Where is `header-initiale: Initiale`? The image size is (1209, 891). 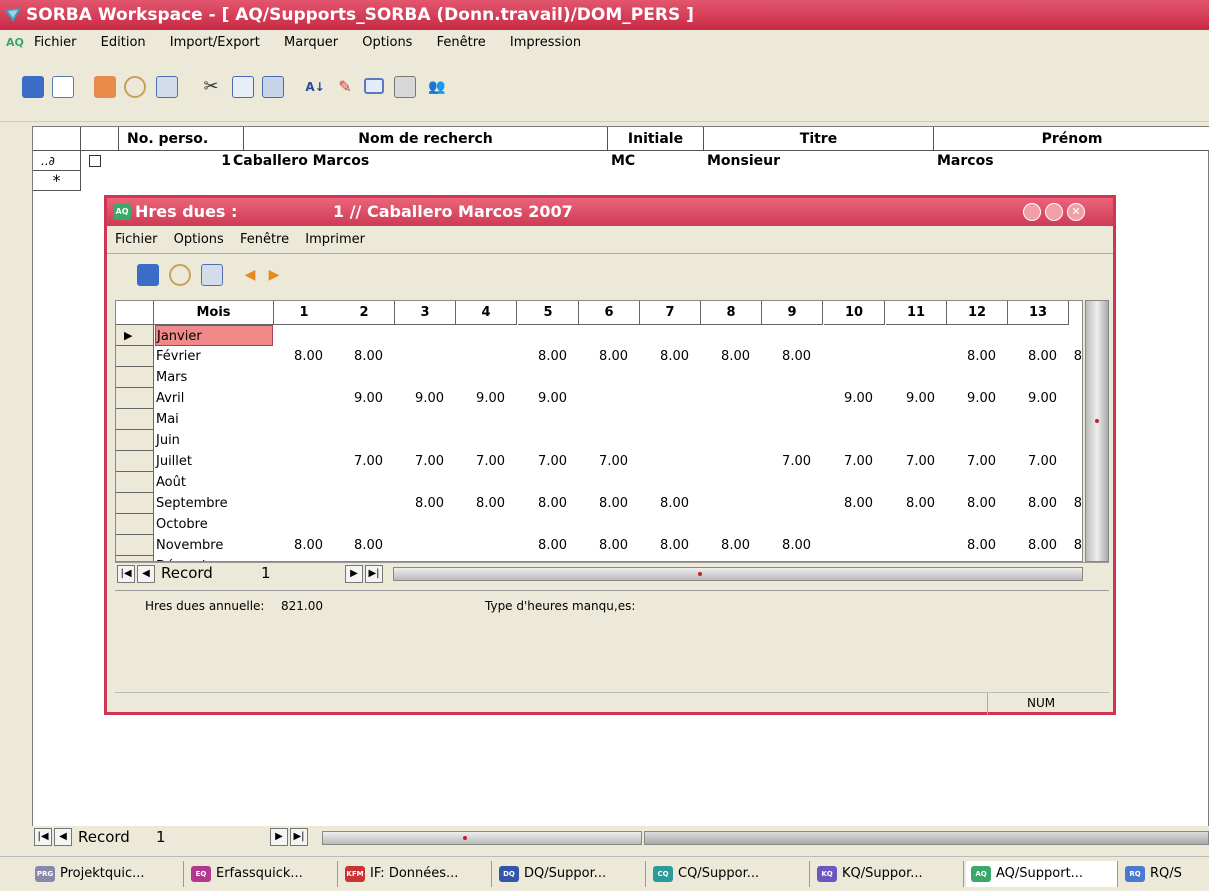
header-initiale: Initiale is located at coordinates (656, 139).